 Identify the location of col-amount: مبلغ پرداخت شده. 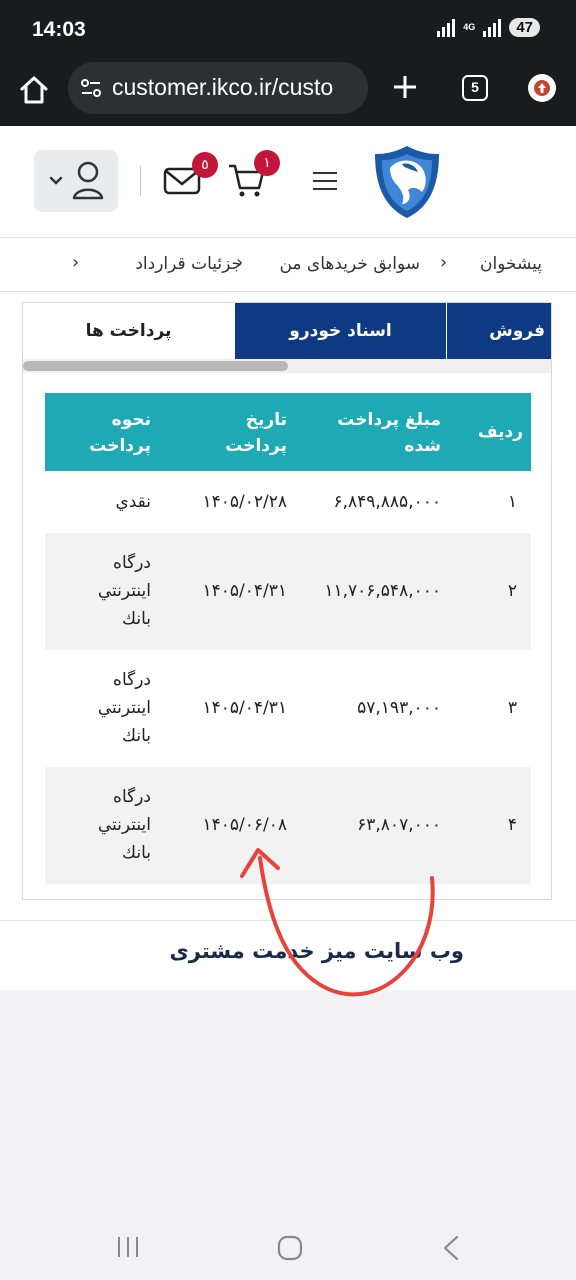
(389, 433).